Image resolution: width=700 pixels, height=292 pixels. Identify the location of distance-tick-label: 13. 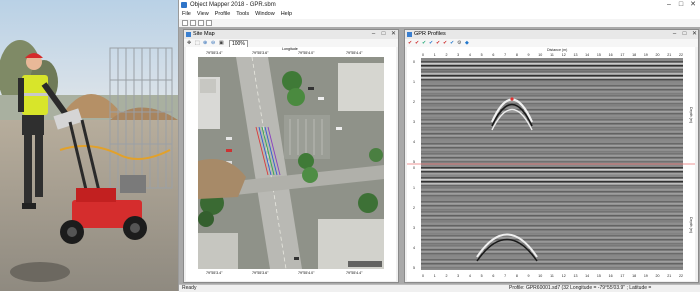
(575, 276).